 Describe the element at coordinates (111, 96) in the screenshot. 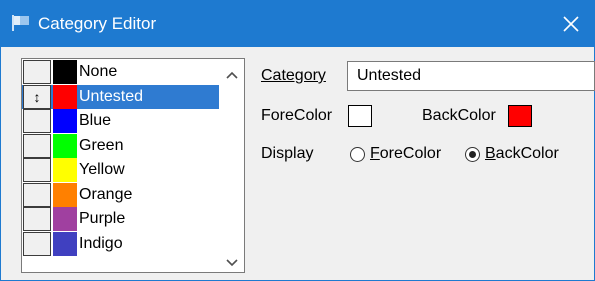

I see `list-item-label: Untested` at that location.